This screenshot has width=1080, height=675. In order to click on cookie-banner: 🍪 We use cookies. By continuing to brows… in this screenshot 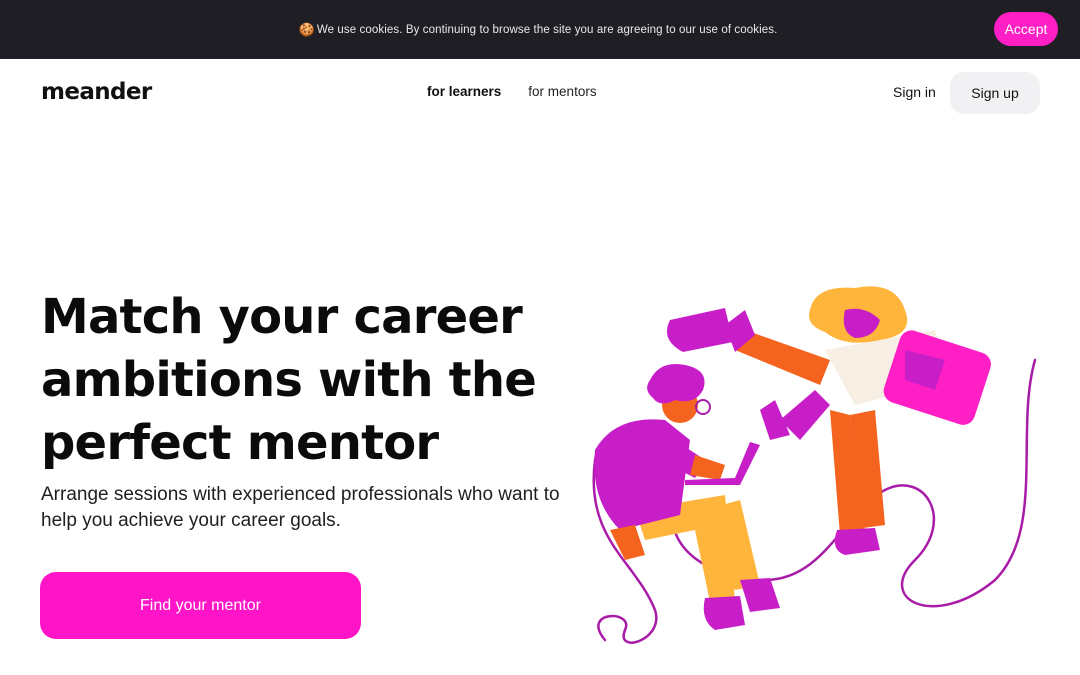, I will do `click(540, 29)`.